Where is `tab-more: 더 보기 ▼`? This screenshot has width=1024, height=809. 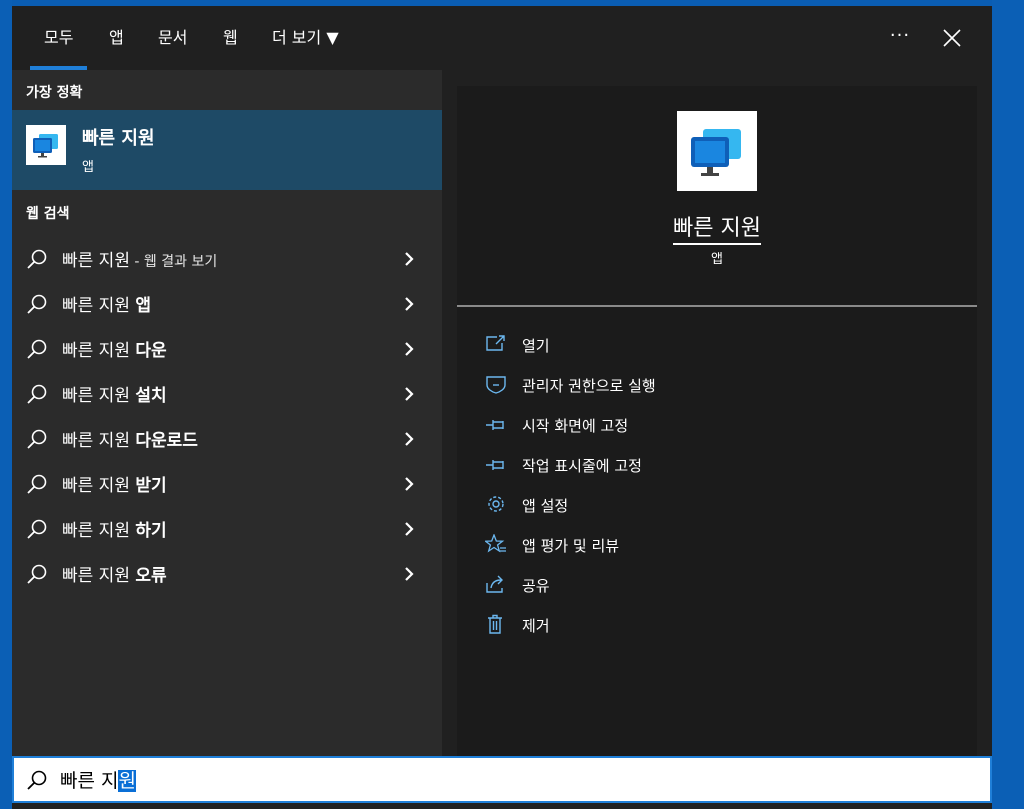
tab-more: 더 보기 ▼ is located at coordinates (305, 38).